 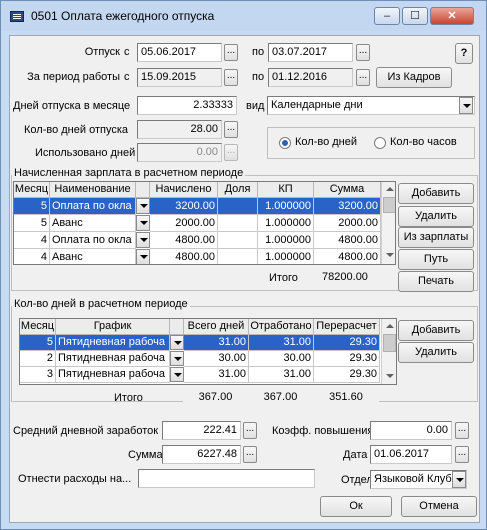 What do you see at coordinates (32, 190) in the screenshot?
I see `salary-col-month: Месяц` at bounding box center [32, 190].